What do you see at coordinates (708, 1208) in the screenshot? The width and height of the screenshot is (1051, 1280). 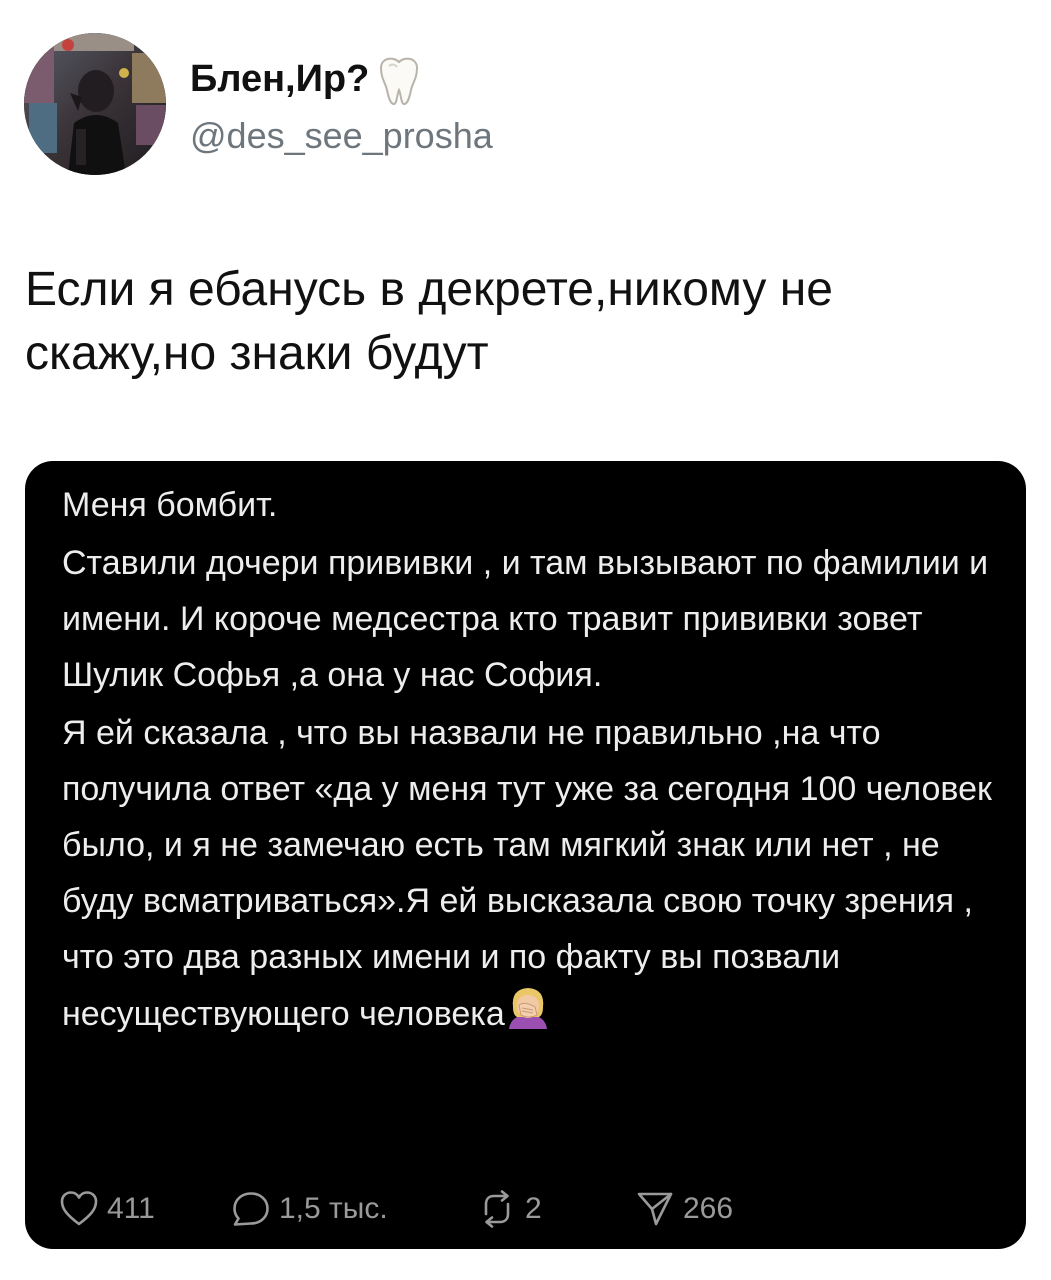 I see `share-count: 266` at bounding box center [708, 1208].